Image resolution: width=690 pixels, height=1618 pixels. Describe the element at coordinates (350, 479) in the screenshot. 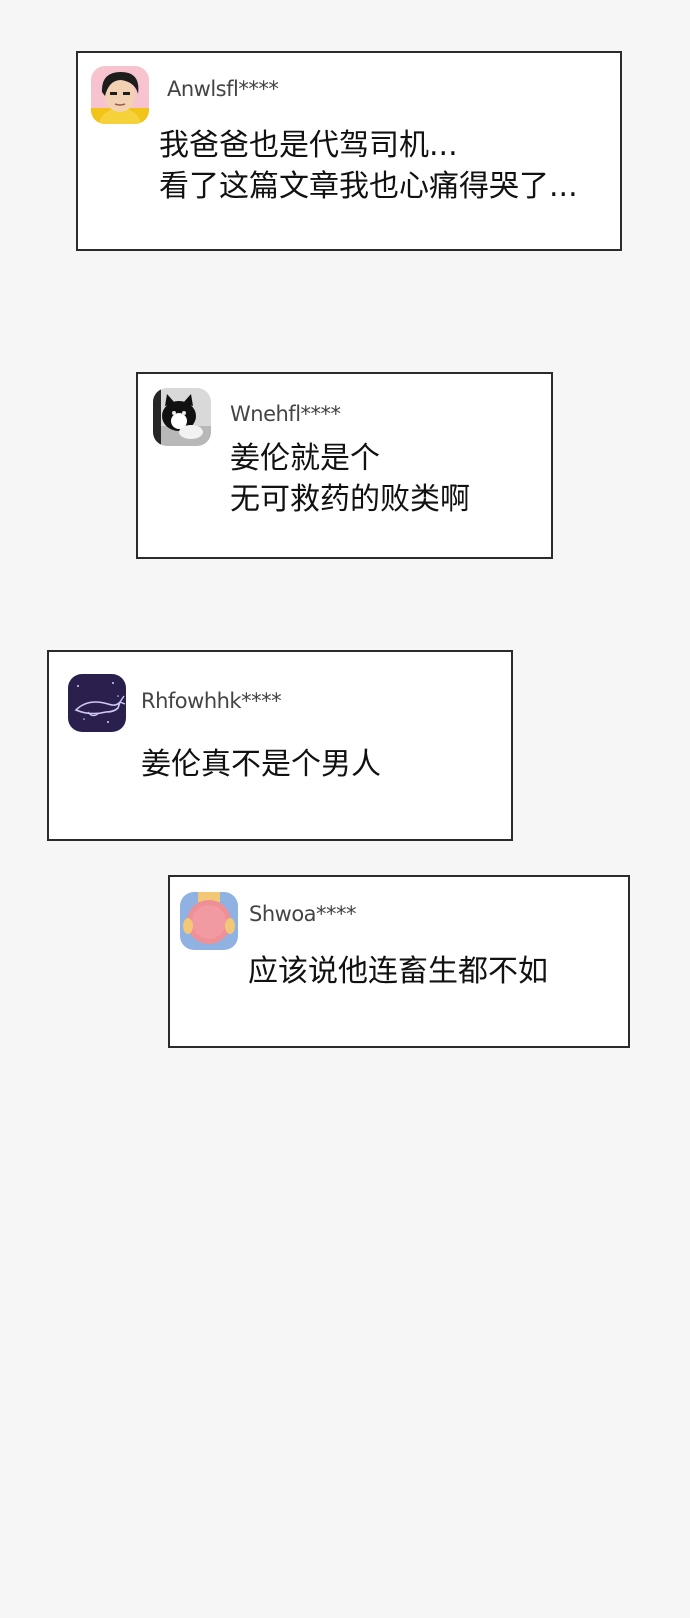

I see `comment-body: 姜伦就是个 无可救药的败类啊` at that location.